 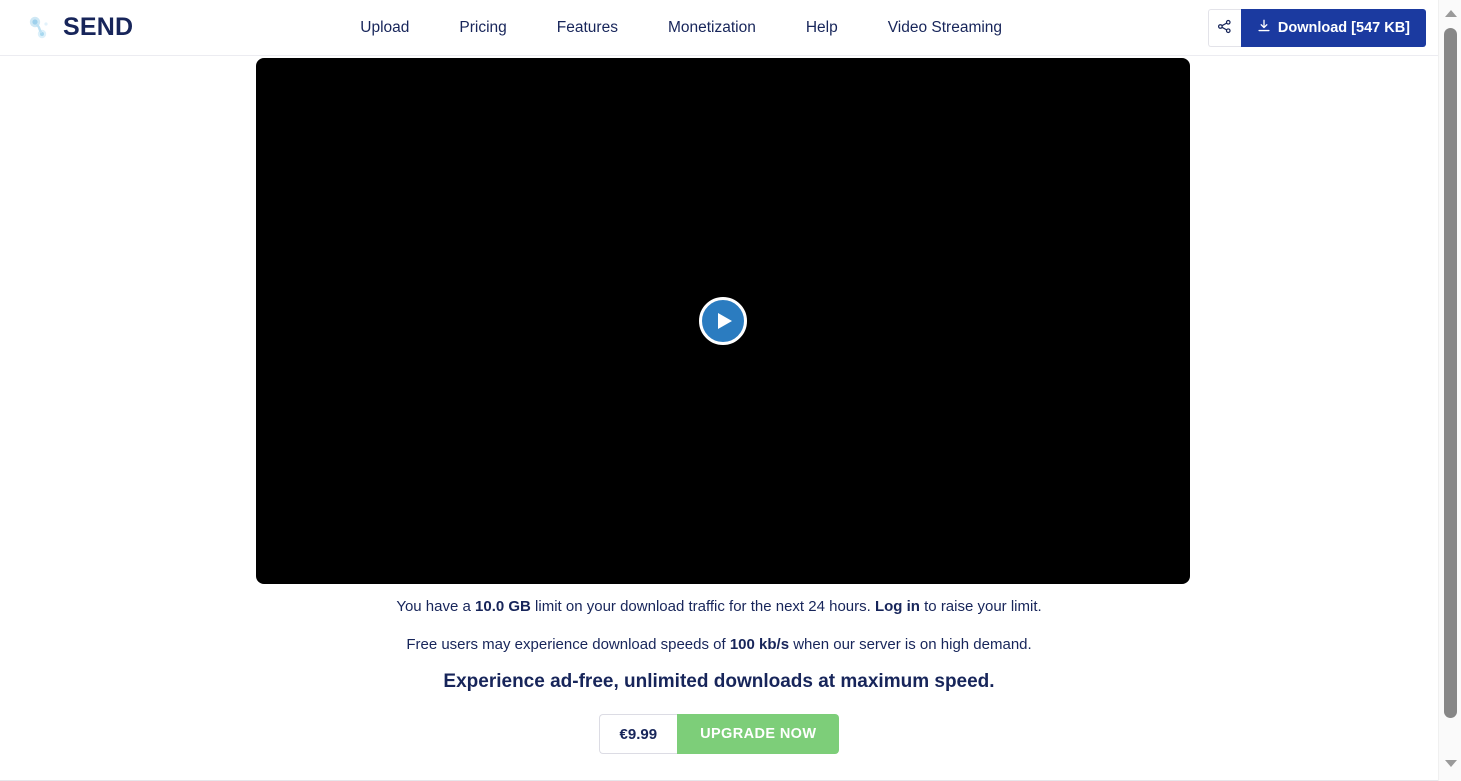 I want to click on nav-item-video-streaming: Video Streaming, so click(x=945, y=28).